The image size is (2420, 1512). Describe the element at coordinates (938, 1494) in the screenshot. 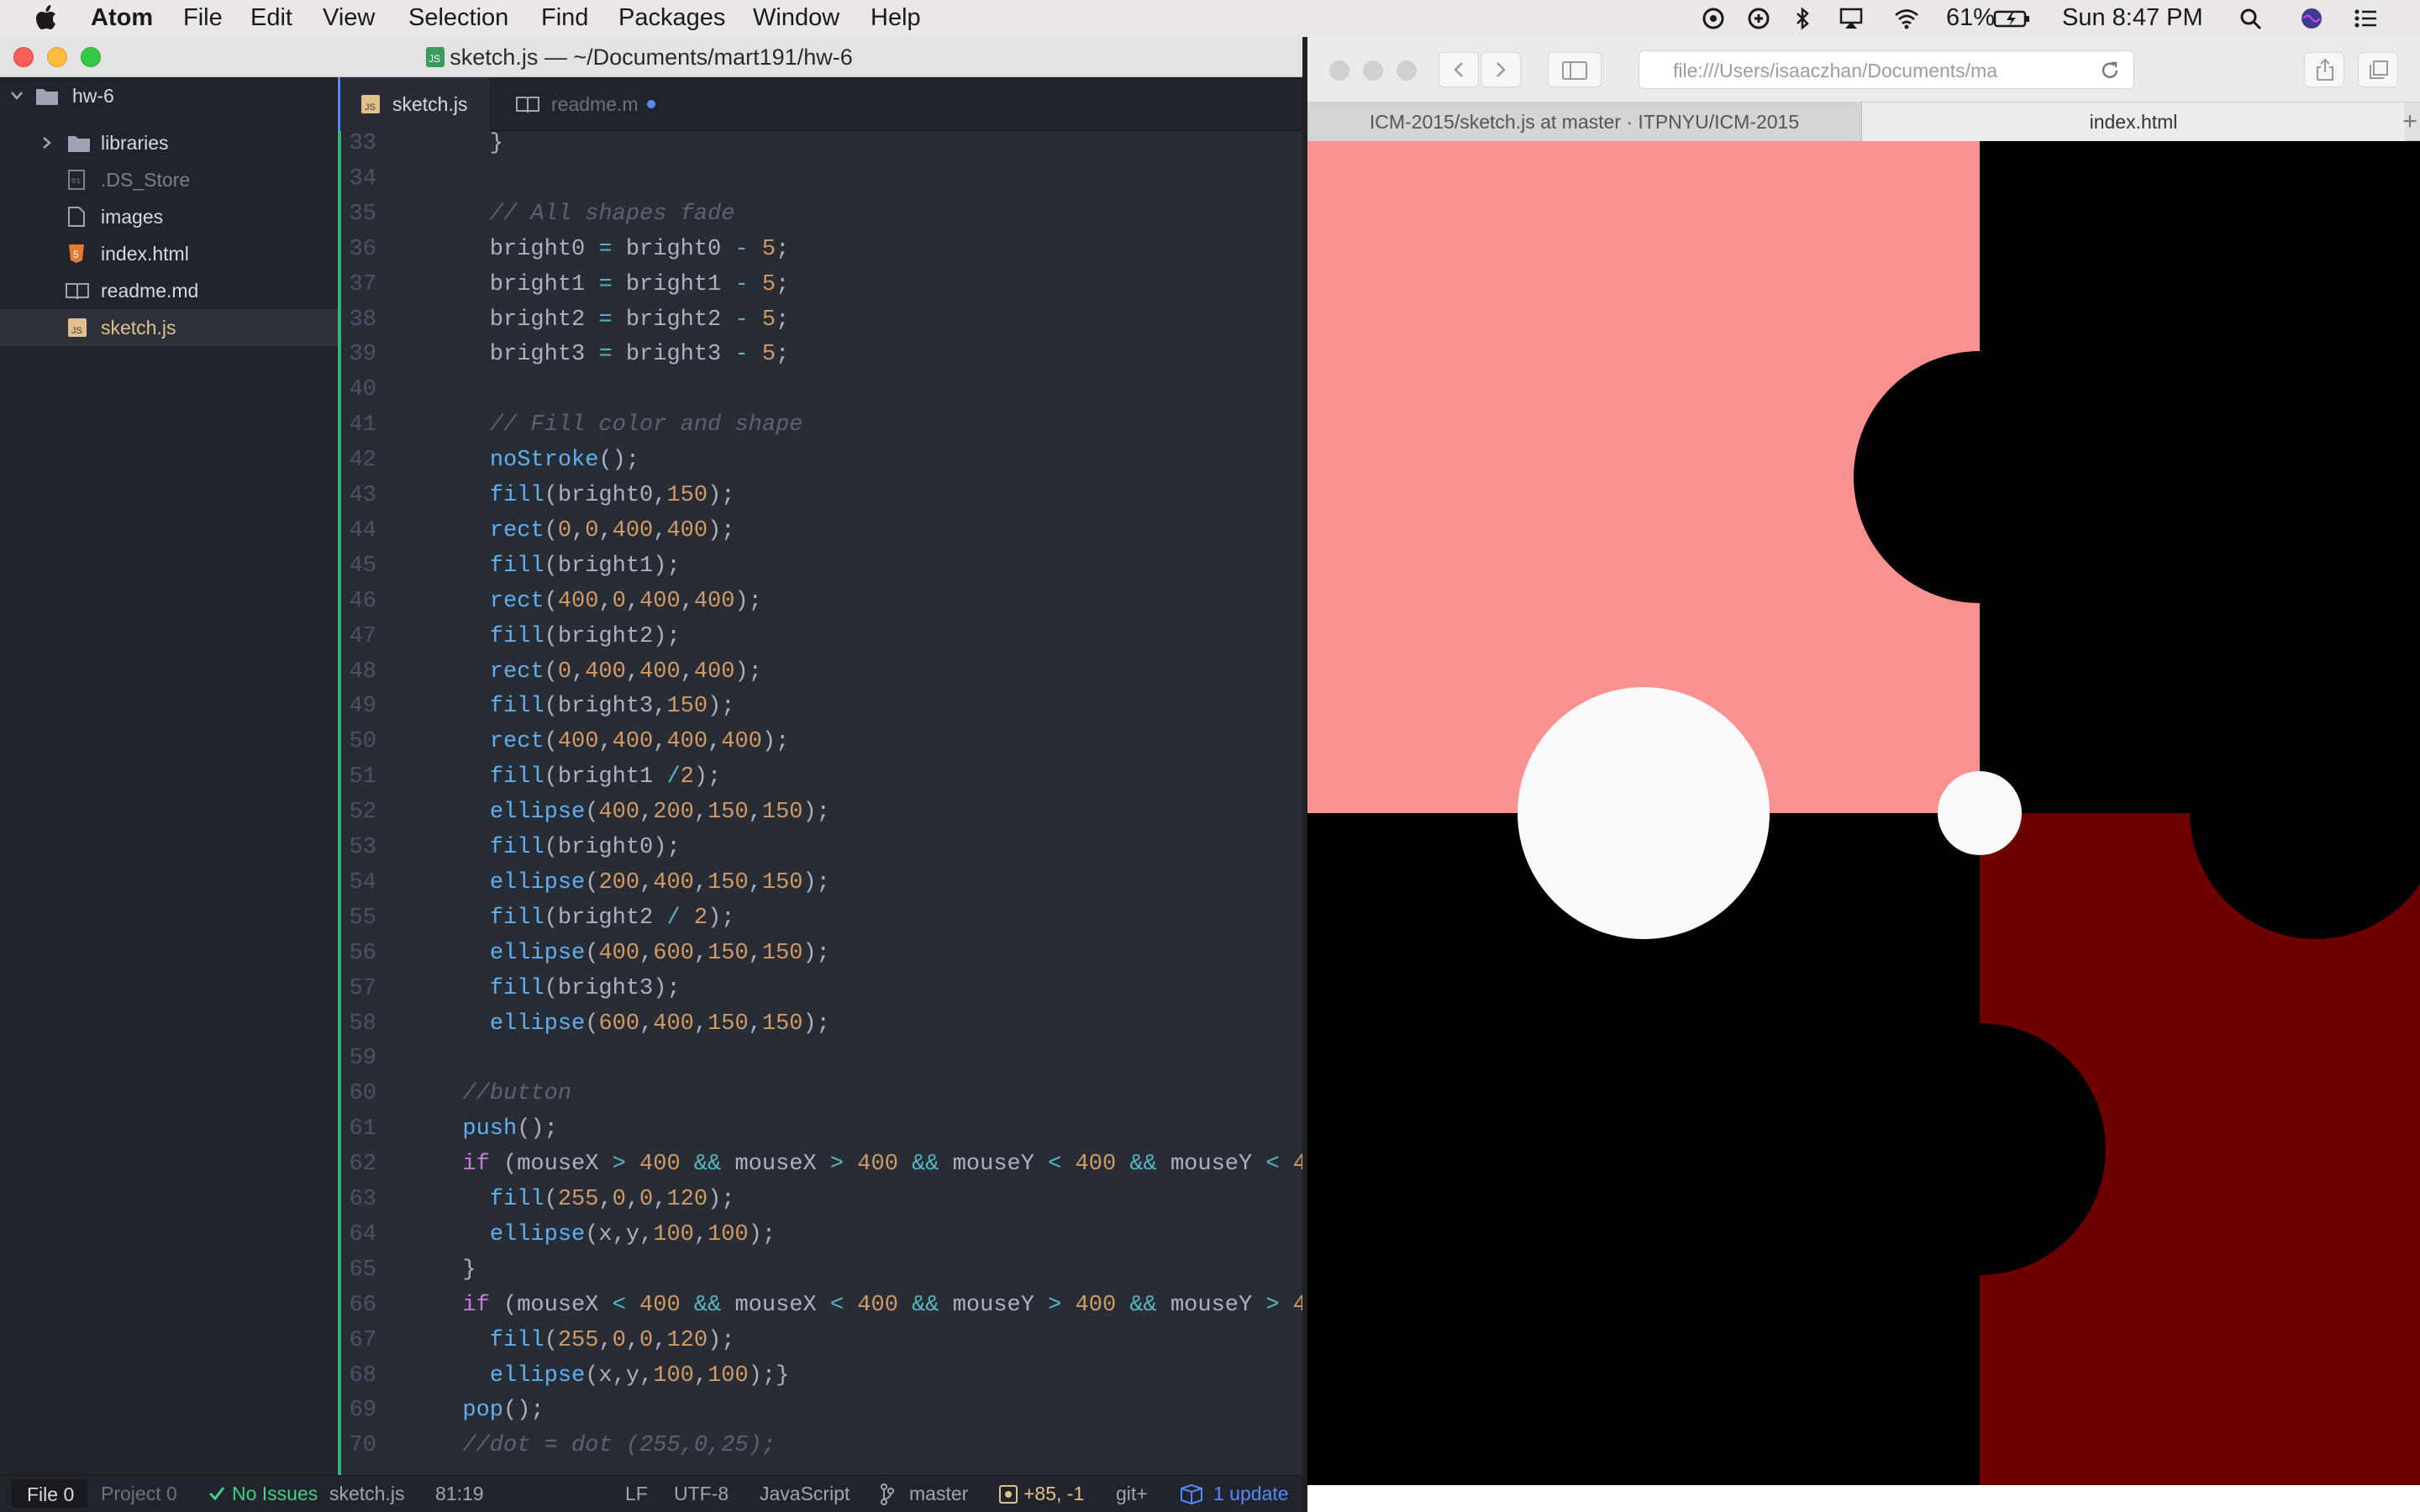

I see `git-branch: master` at that location.